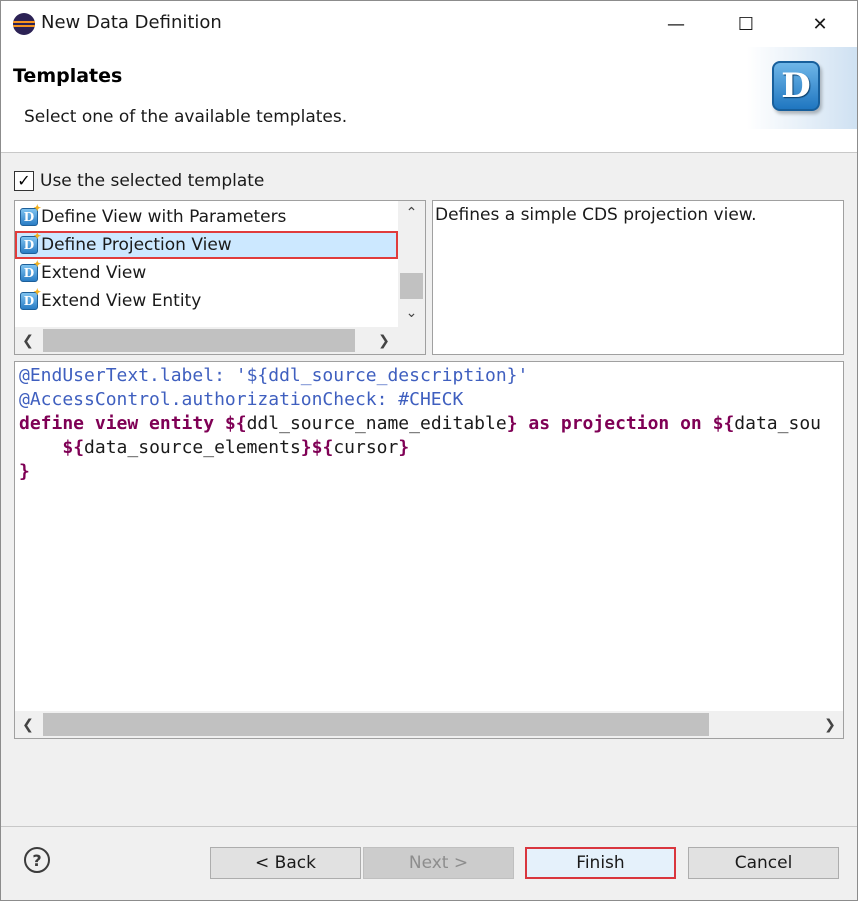  I want to click on template-list-horizontal-scrollbar: ❮ ❯, so click(220, 340).